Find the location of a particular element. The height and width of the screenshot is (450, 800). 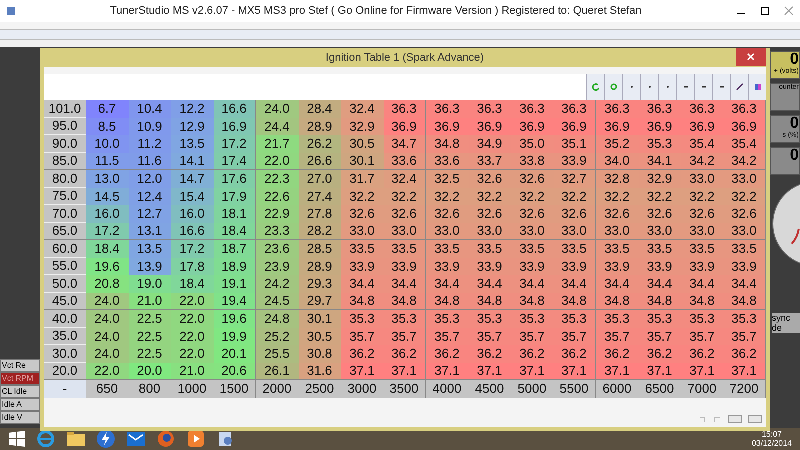

table-cell: 12.2 is located at coordinates (192, 109).